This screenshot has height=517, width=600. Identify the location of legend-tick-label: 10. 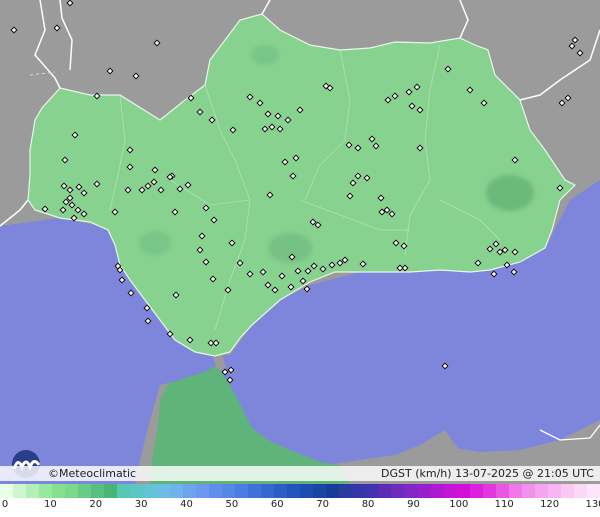
(50, 504).